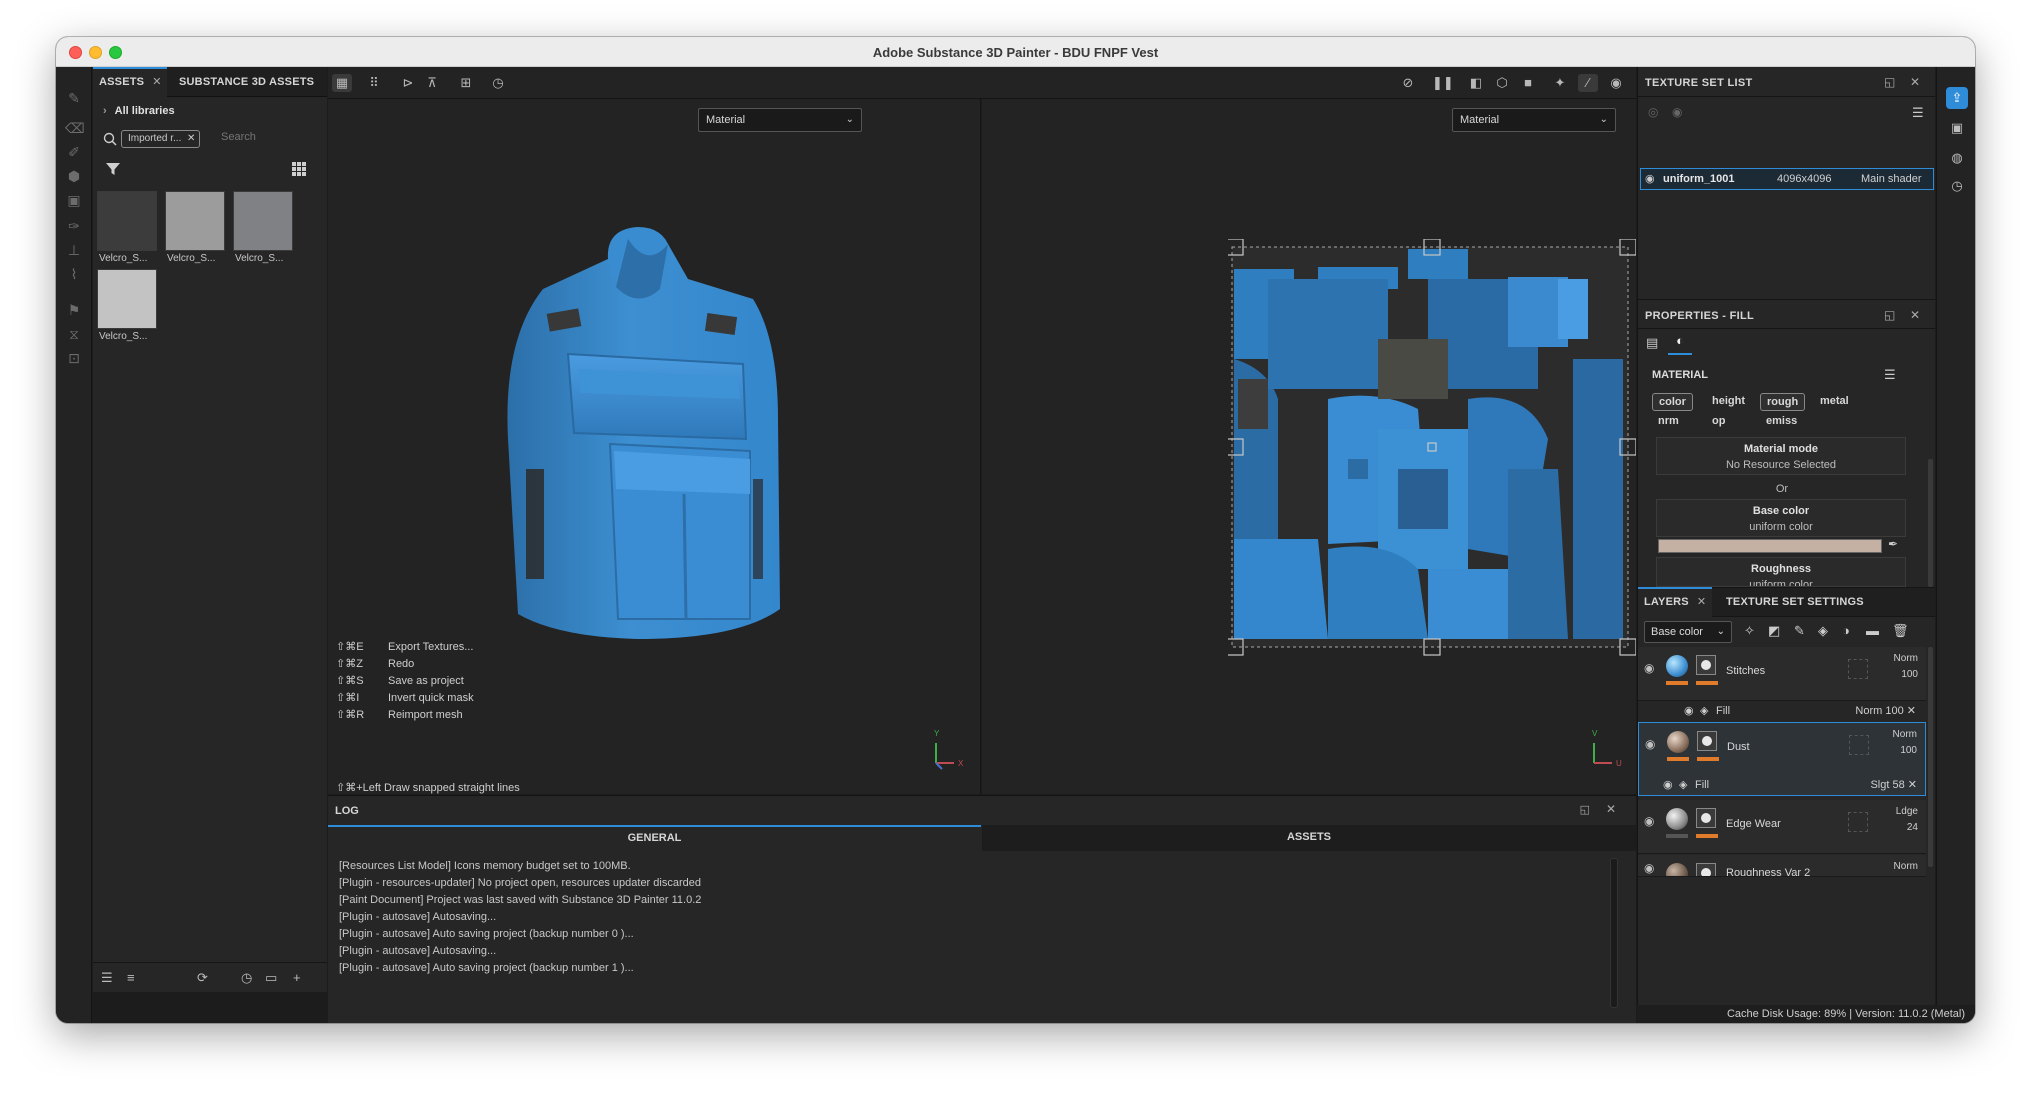 Image resolution: width=2031 pixels, height=1098 pixels. Describe the element at coordinates (432, 83) in the screenshot. I see `align-icon: ⊼` at that location.